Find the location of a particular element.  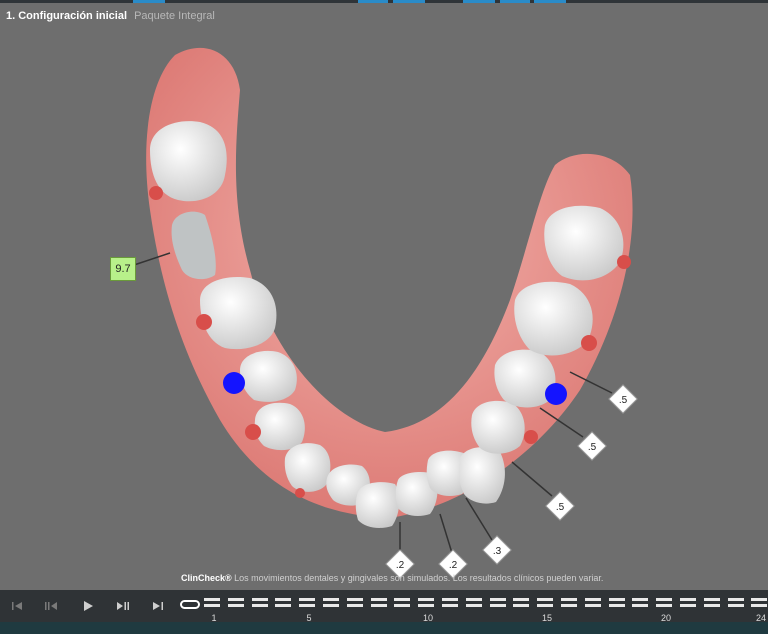

movement-label: .3 is located at coordinates (497, 550).